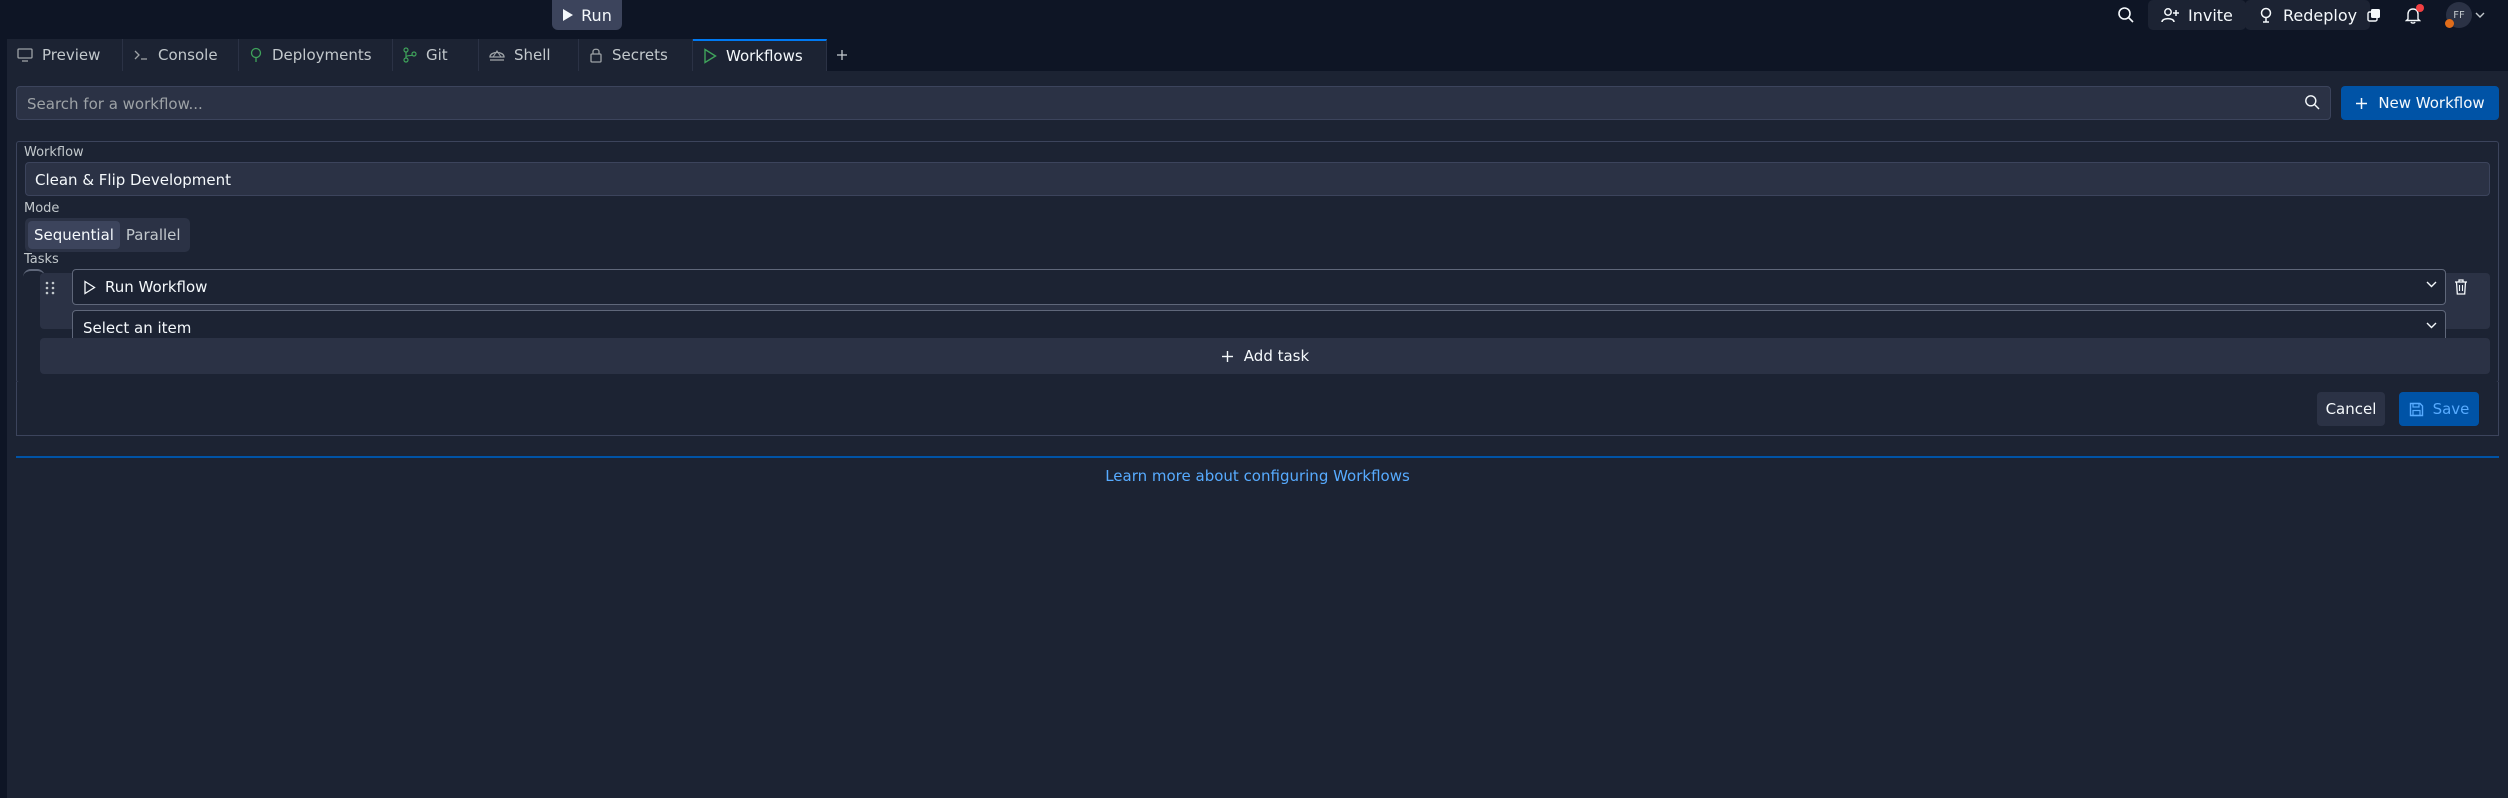 This screenshot has height=798, width=2508. What do you see at coordinates (71, 55) in the screenshot?
I see `tab-label: Preview` at bounding box center [71, 55].